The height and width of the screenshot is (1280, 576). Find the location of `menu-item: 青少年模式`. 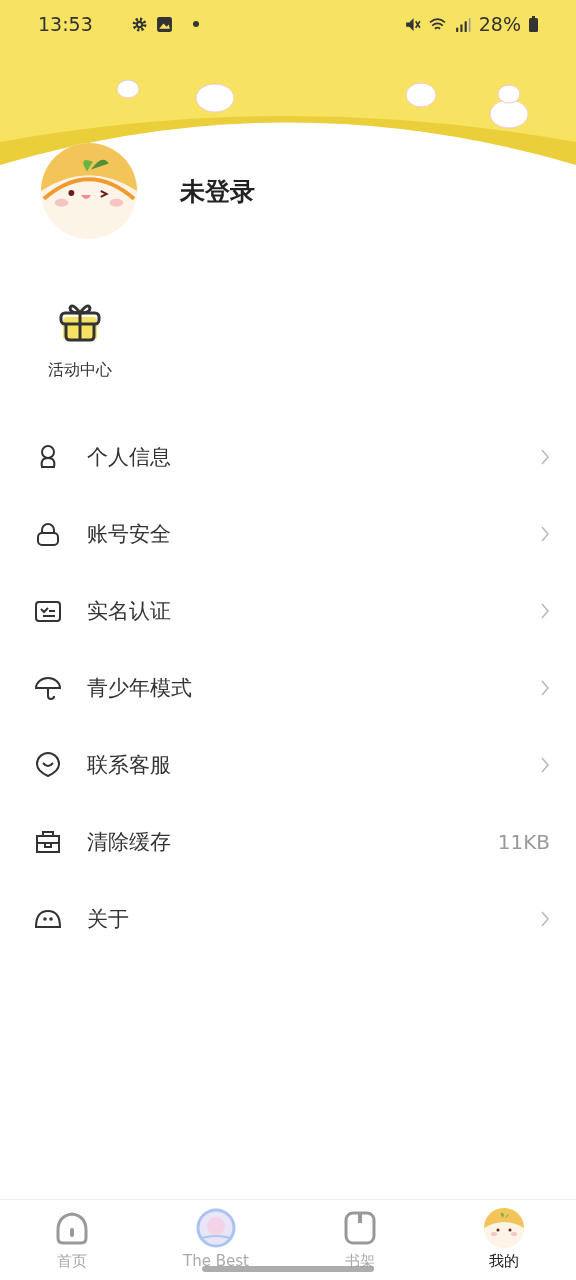

menu-item: 青少年模式 is located at coordinates (288, 687).